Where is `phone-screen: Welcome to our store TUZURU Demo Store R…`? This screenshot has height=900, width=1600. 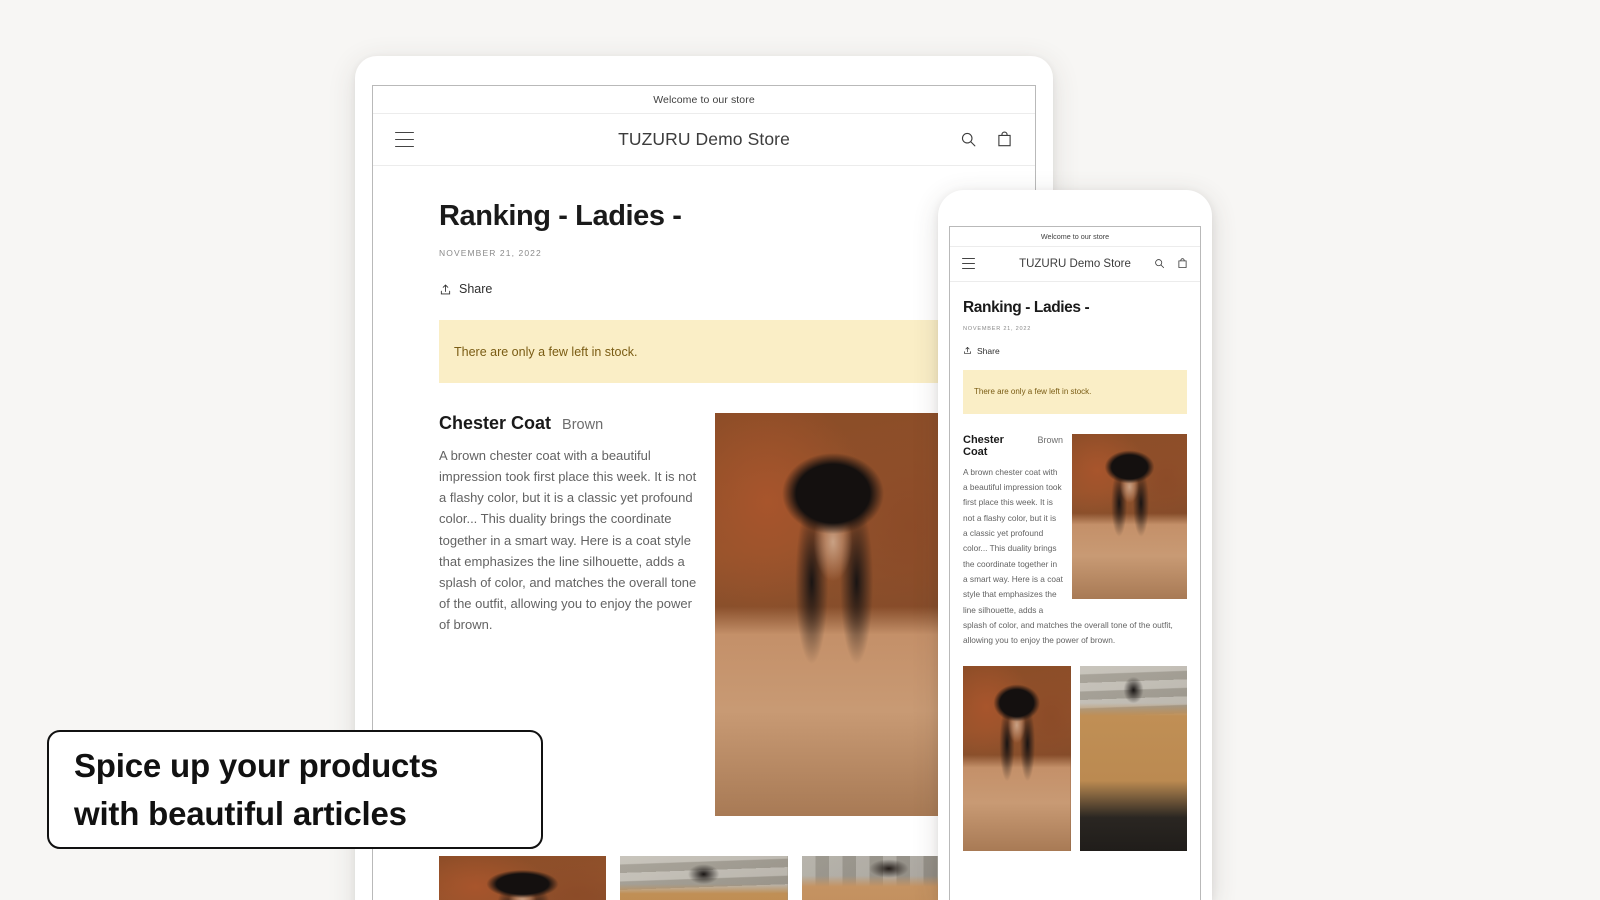 phone-screen: Welcome to our store TUZURU Demo Store R… is located at coordinates (1075, 563).